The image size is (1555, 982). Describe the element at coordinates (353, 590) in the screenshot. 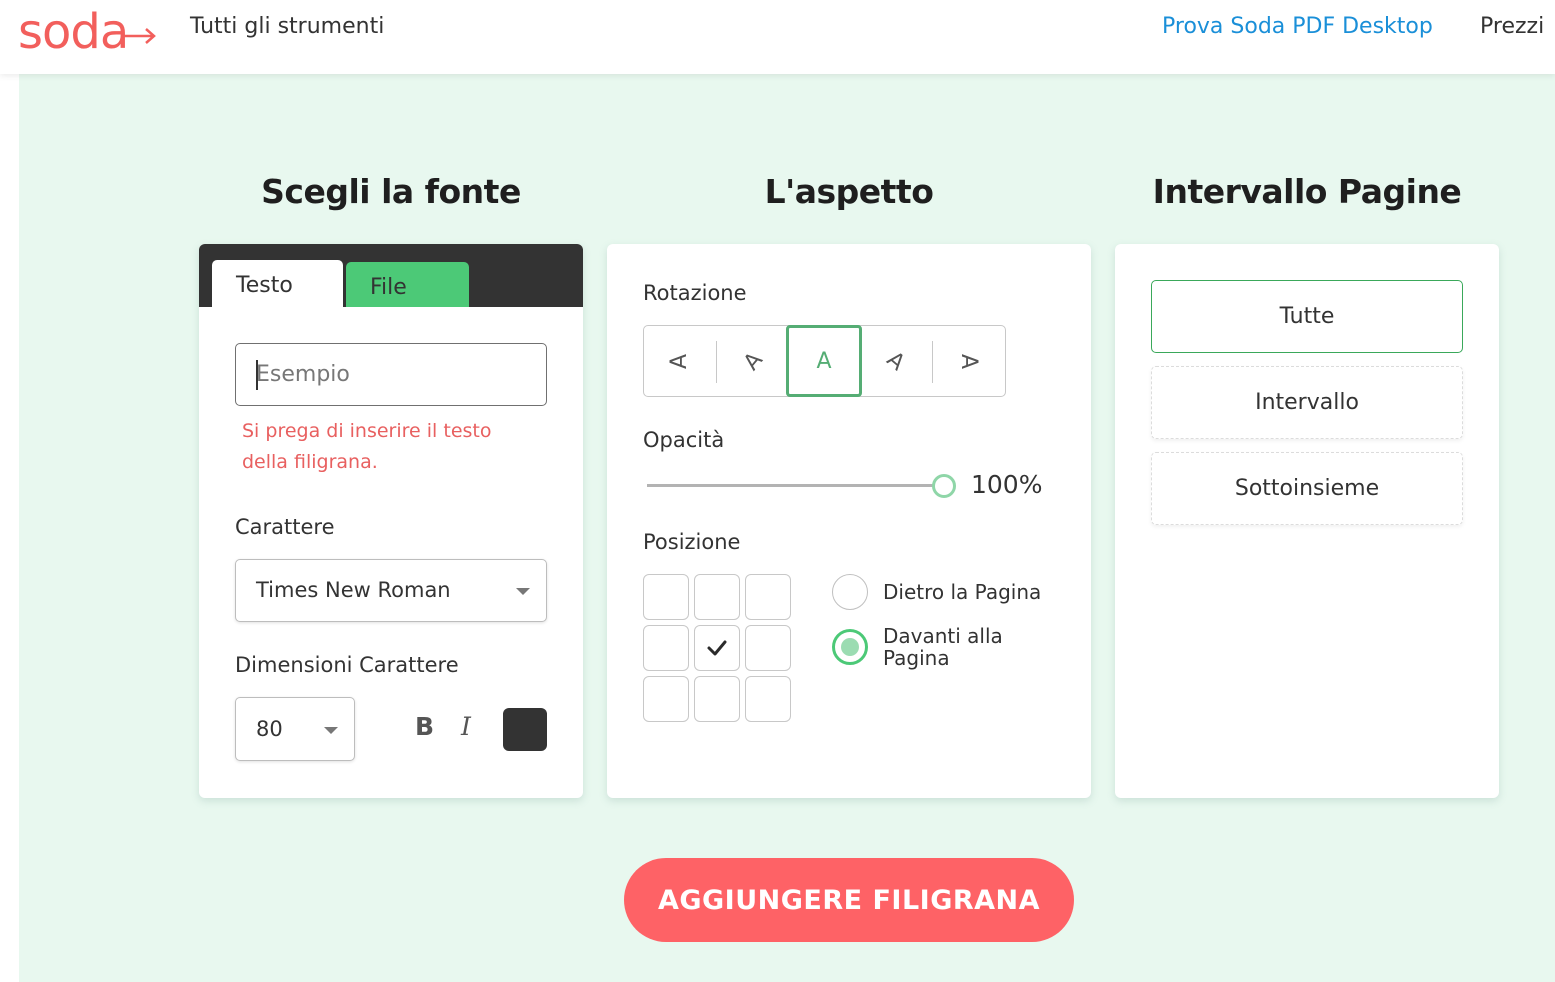

I see `font-select-value: Times New Roman` at that location.